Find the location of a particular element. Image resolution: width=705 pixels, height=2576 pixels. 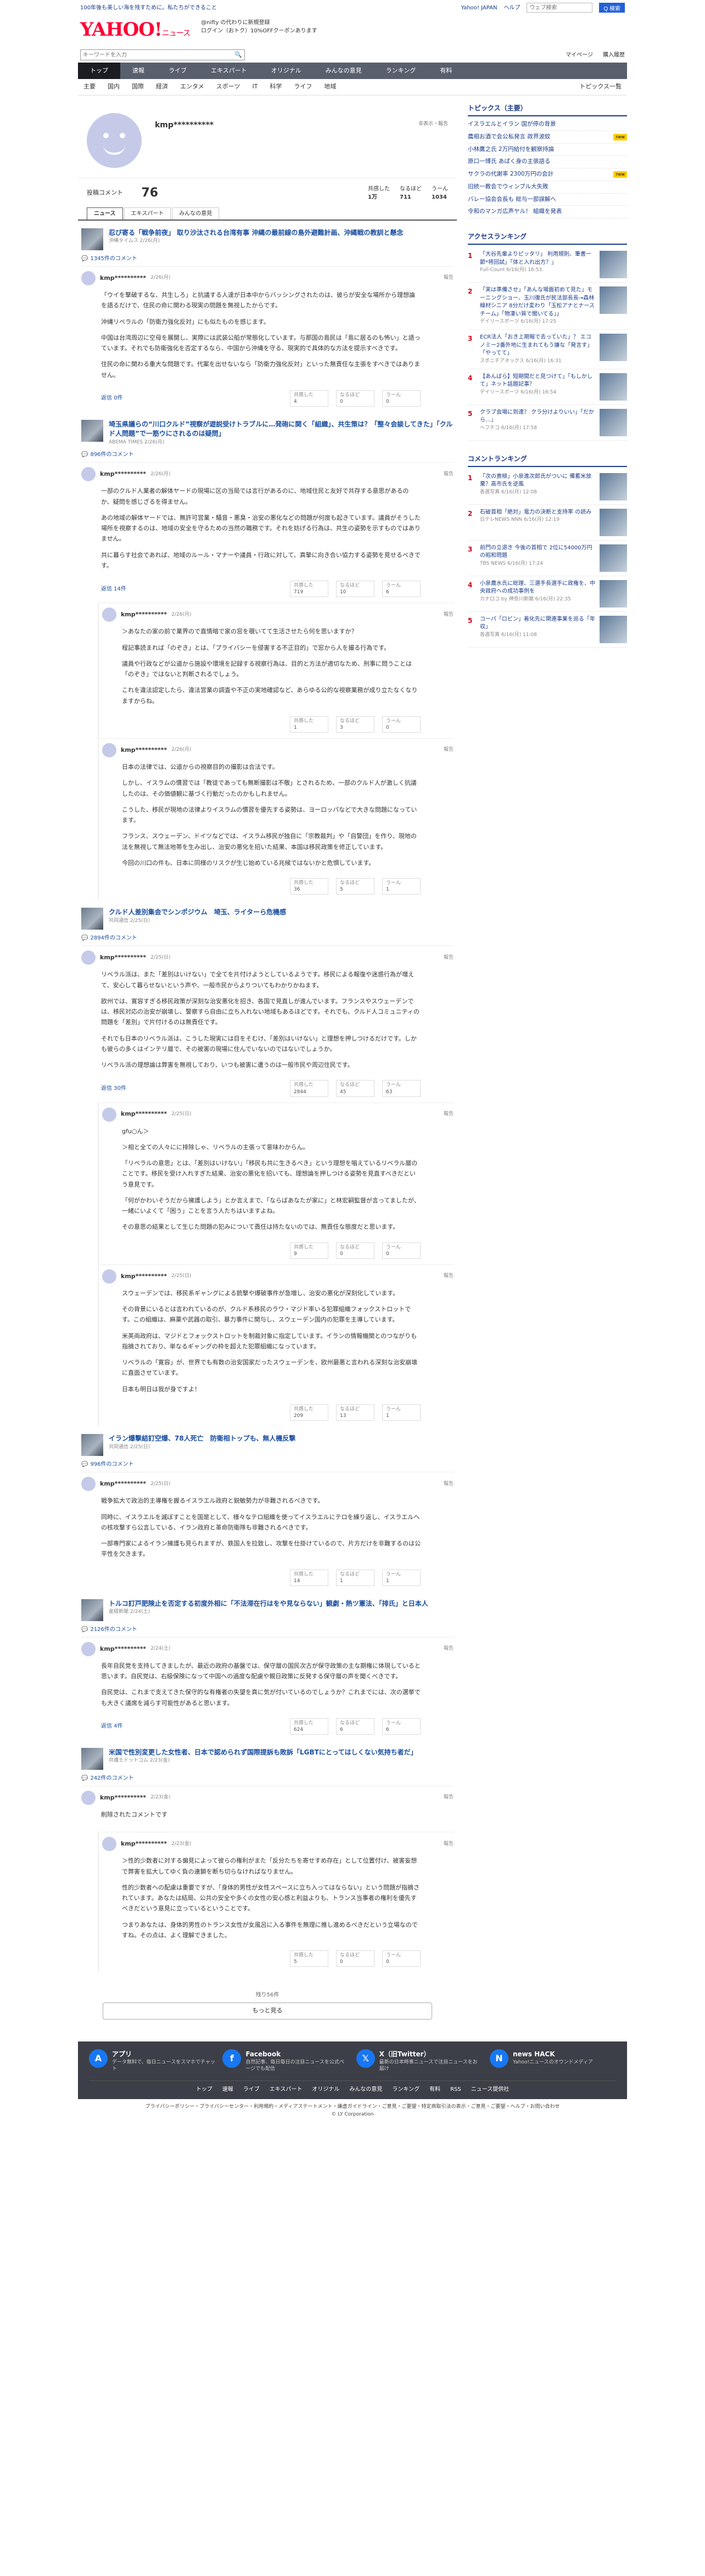

web-search-button: Q 検索 is located at coordinates (612, 8).